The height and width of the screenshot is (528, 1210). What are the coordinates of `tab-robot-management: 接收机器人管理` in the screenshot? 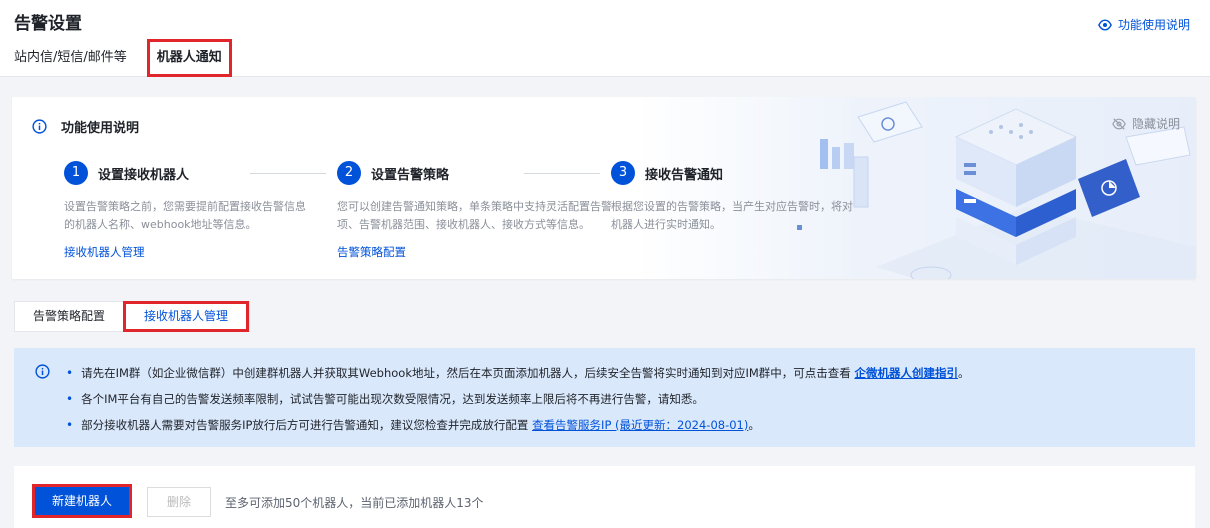 It's located at (186, 316).